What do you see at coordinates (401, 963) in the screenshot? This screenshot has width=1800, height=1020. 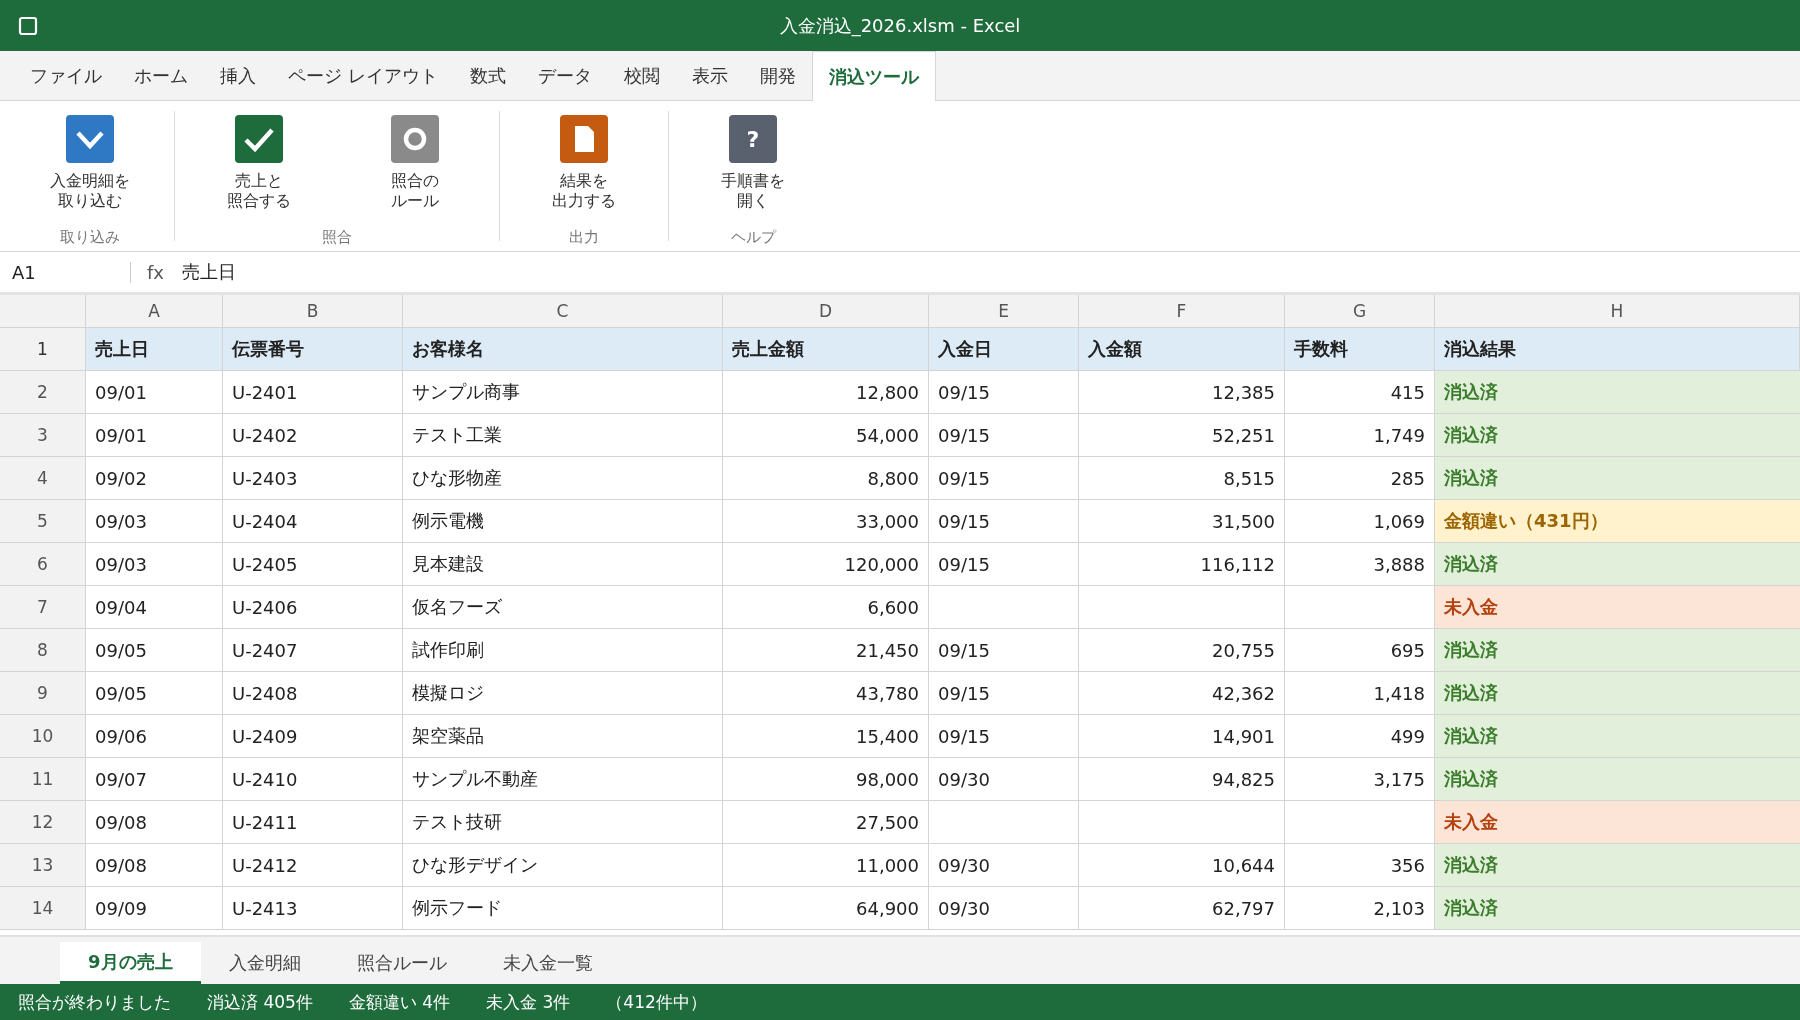 I see `sheet-tab: 照合ルール` at bounding box center [401, 963].